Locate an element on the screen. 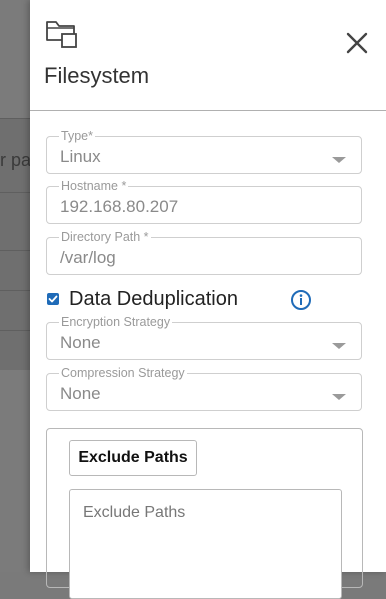  encryption-strategy-select: Encryption Strategy None is located at coordinates (204, 337).